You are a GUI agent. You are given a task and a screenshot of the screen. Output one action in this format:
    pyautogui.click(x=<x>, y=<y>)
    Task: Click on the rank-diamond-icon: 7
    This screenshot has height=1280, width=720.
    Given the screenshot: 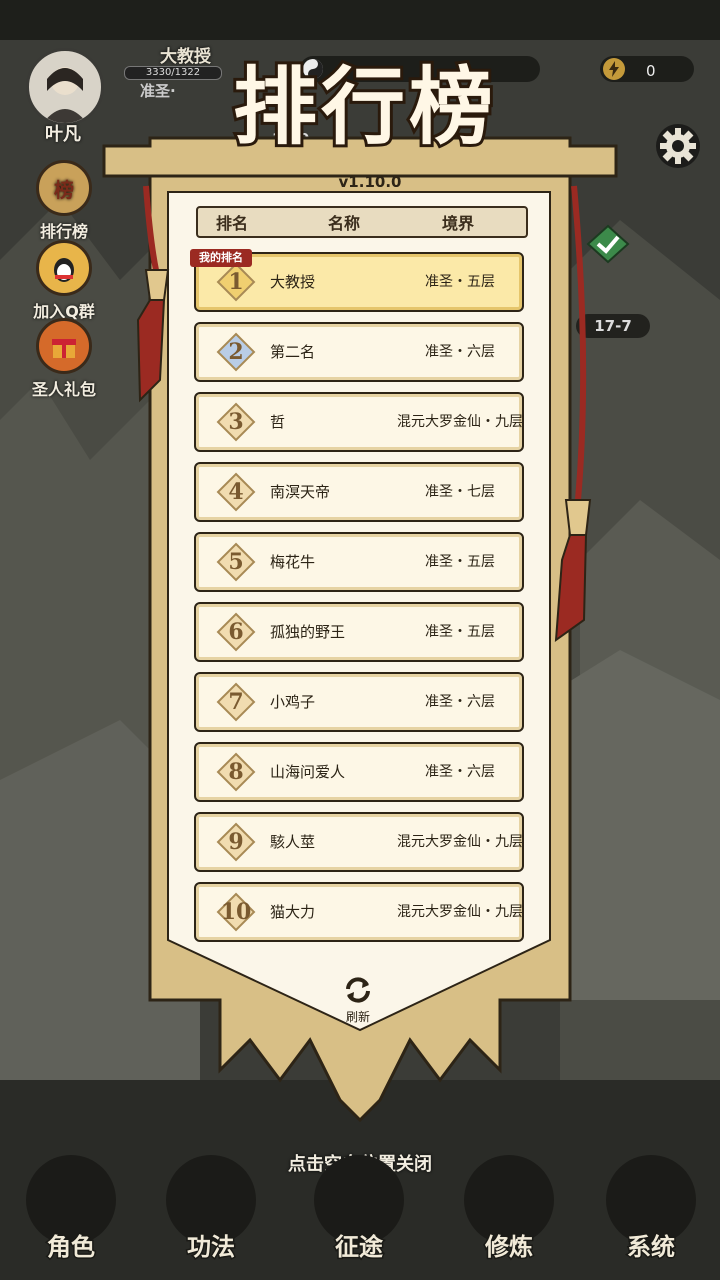 What is the action you would take?
    pyautogui.click(x=236, y=702)
    